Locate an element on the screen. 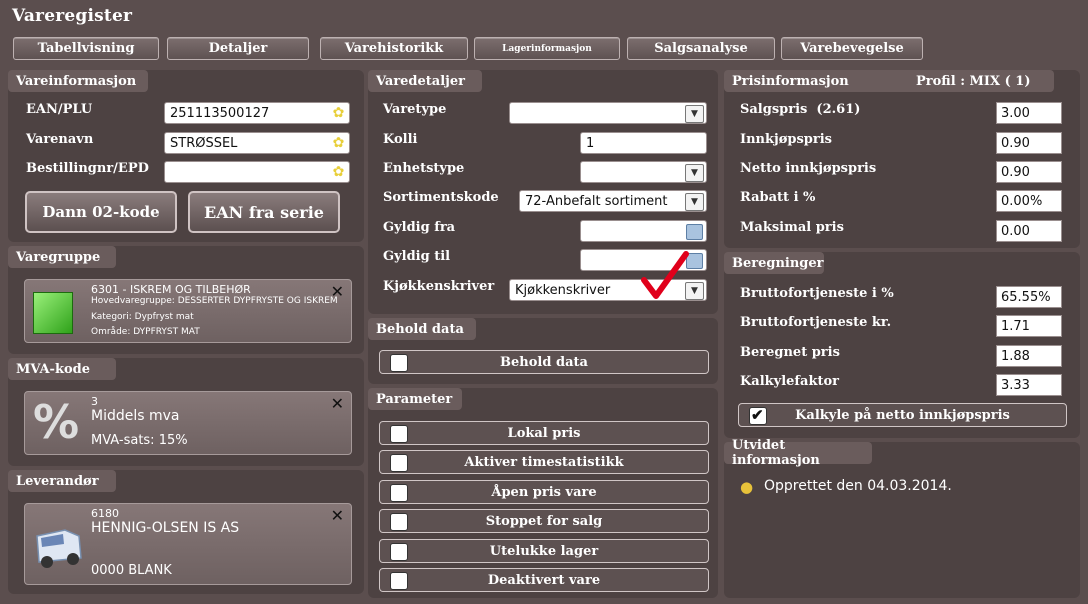 This screenshot has height=604, width=1088. param-label: Utelukke lager is located at coordinates (544, 551).